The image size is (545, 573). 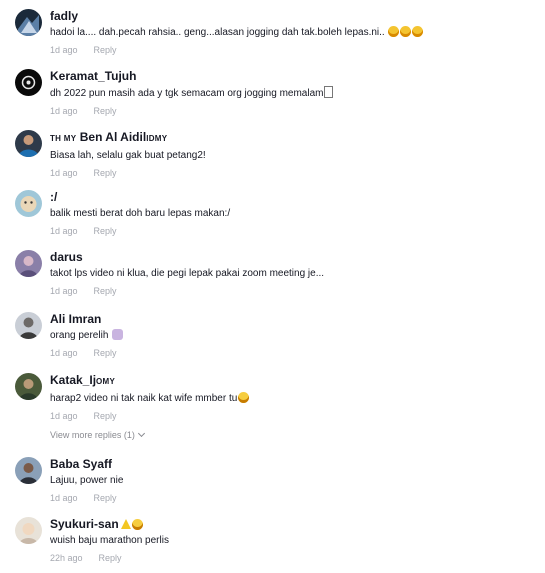 What do you see at coordinates (292, 16) in the screenshot?
I see `comment-author: fadly` at bounding box center [292, 16].